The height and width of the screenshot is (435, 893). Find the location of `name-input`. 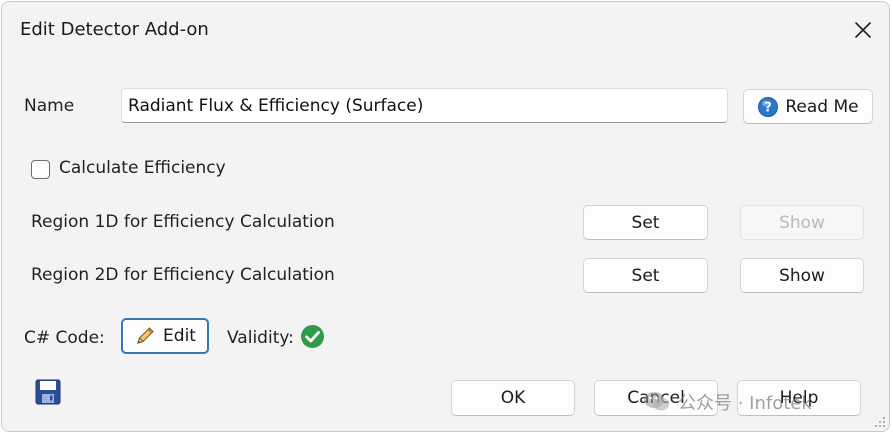

name-input is located at coordinates (424, 105).